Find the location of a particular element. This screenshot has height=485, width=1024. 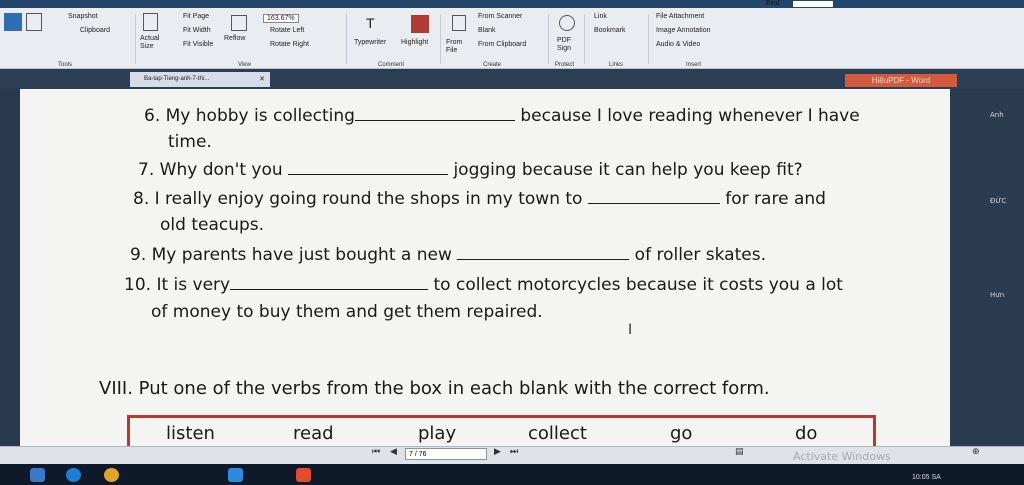

hand-tool-icon is located at coordinates (13, 22).